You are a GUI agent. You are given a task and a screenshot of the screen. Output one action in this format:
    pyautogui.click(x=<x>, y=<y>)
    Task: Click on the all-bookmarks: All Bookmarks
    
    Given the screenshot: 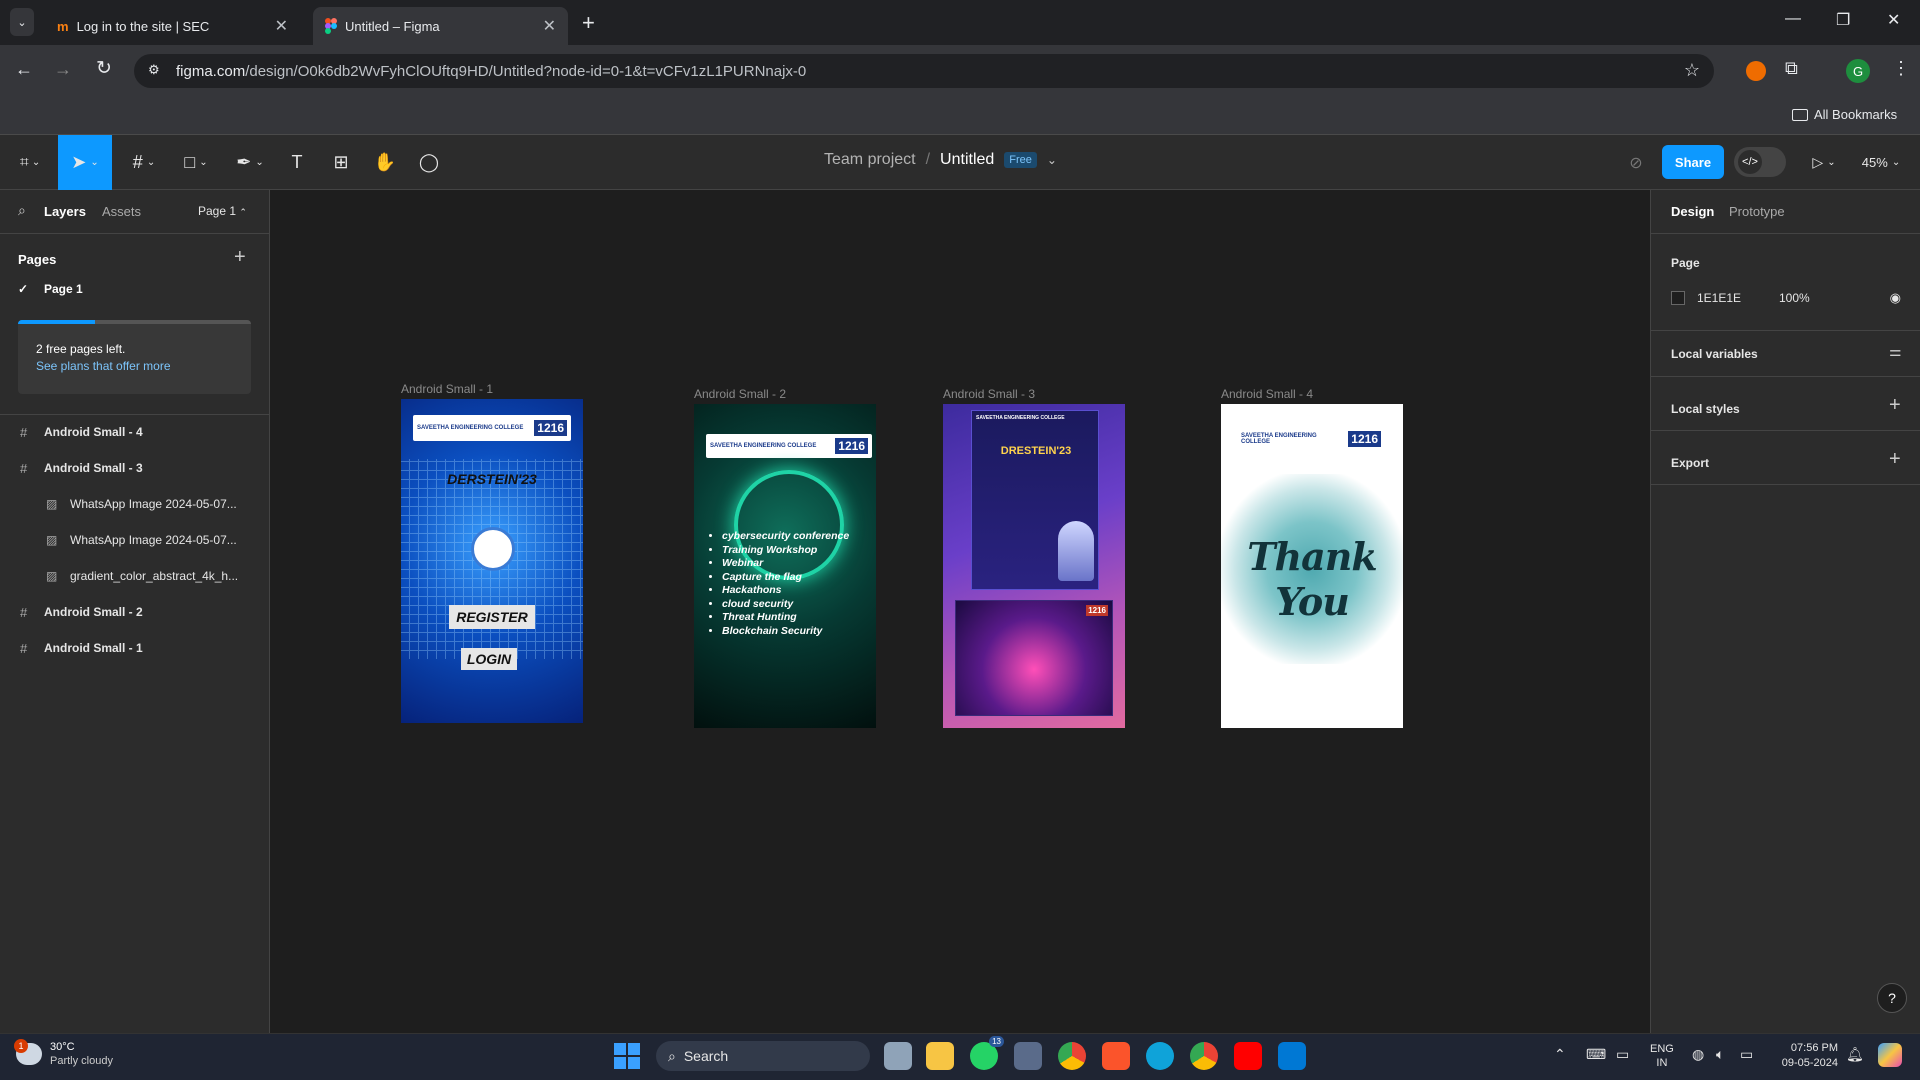 What is the action you would take?
    pyautogui.click(x=1844, y=114)
    